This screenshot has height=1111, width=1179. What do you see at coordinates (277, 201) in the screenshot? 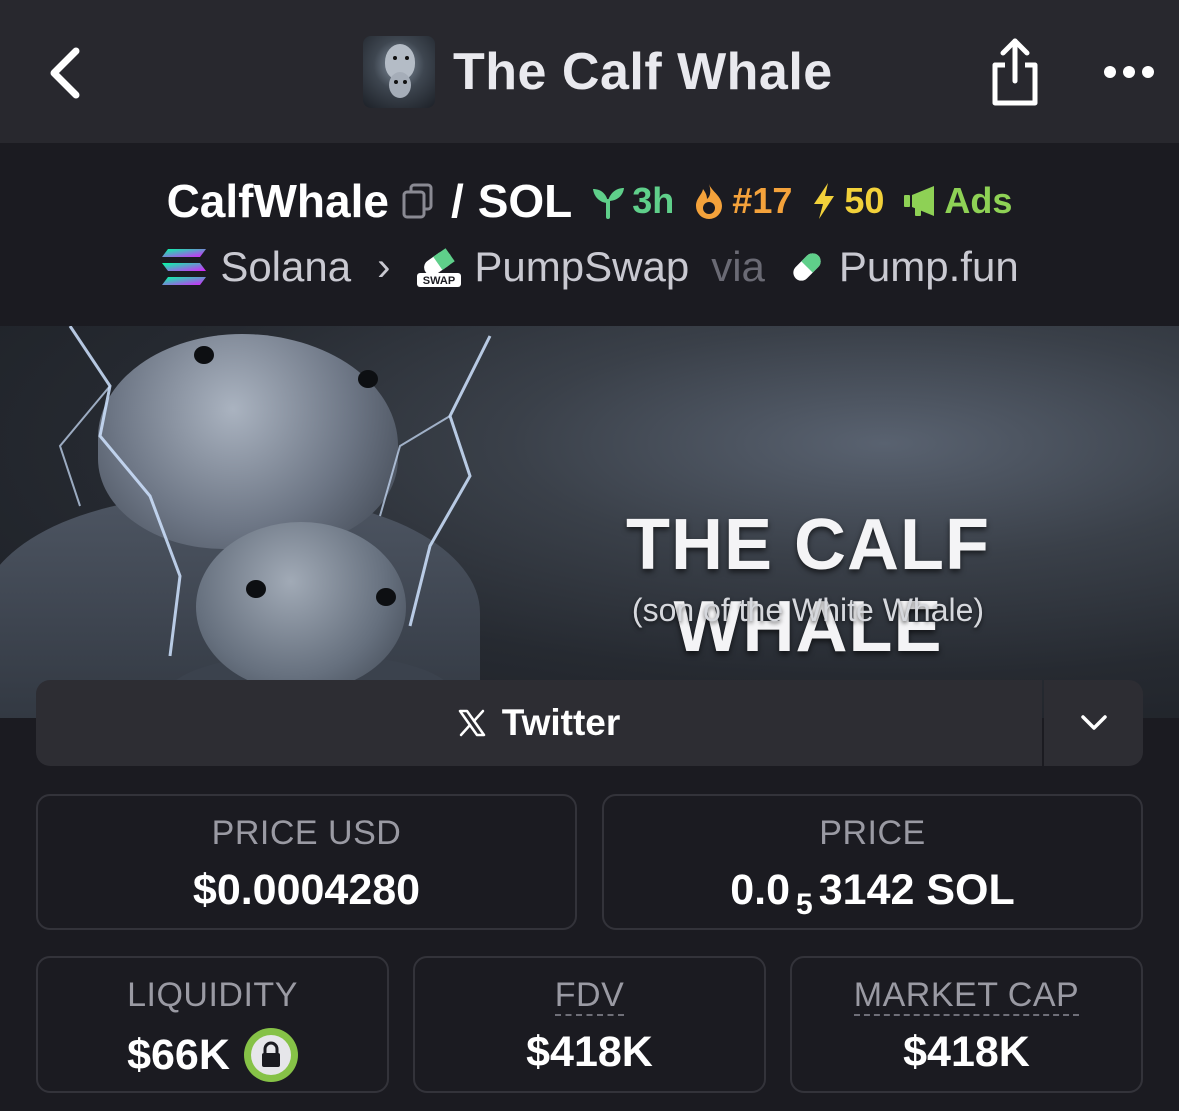
I see `base-token-symbol: CalfWhale` at bounding box center [277, 201].